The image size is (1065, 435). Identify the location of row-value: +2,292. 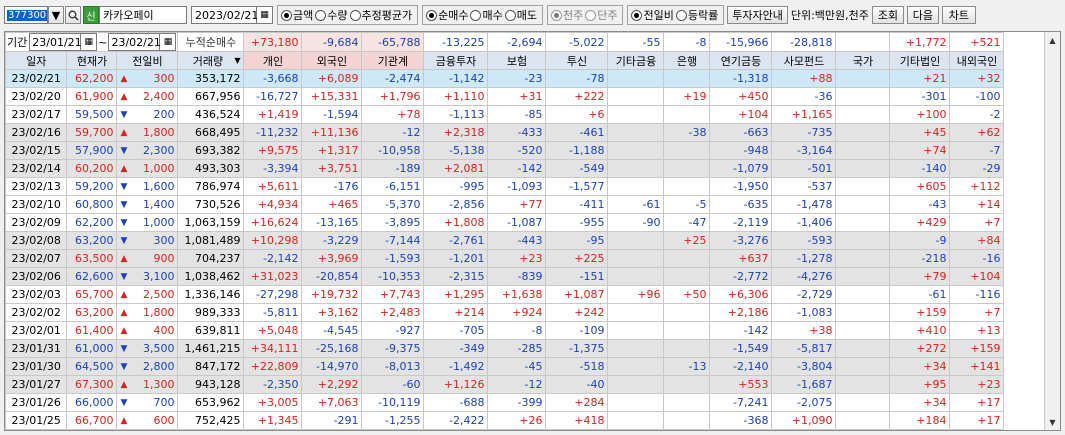
(332, 384).